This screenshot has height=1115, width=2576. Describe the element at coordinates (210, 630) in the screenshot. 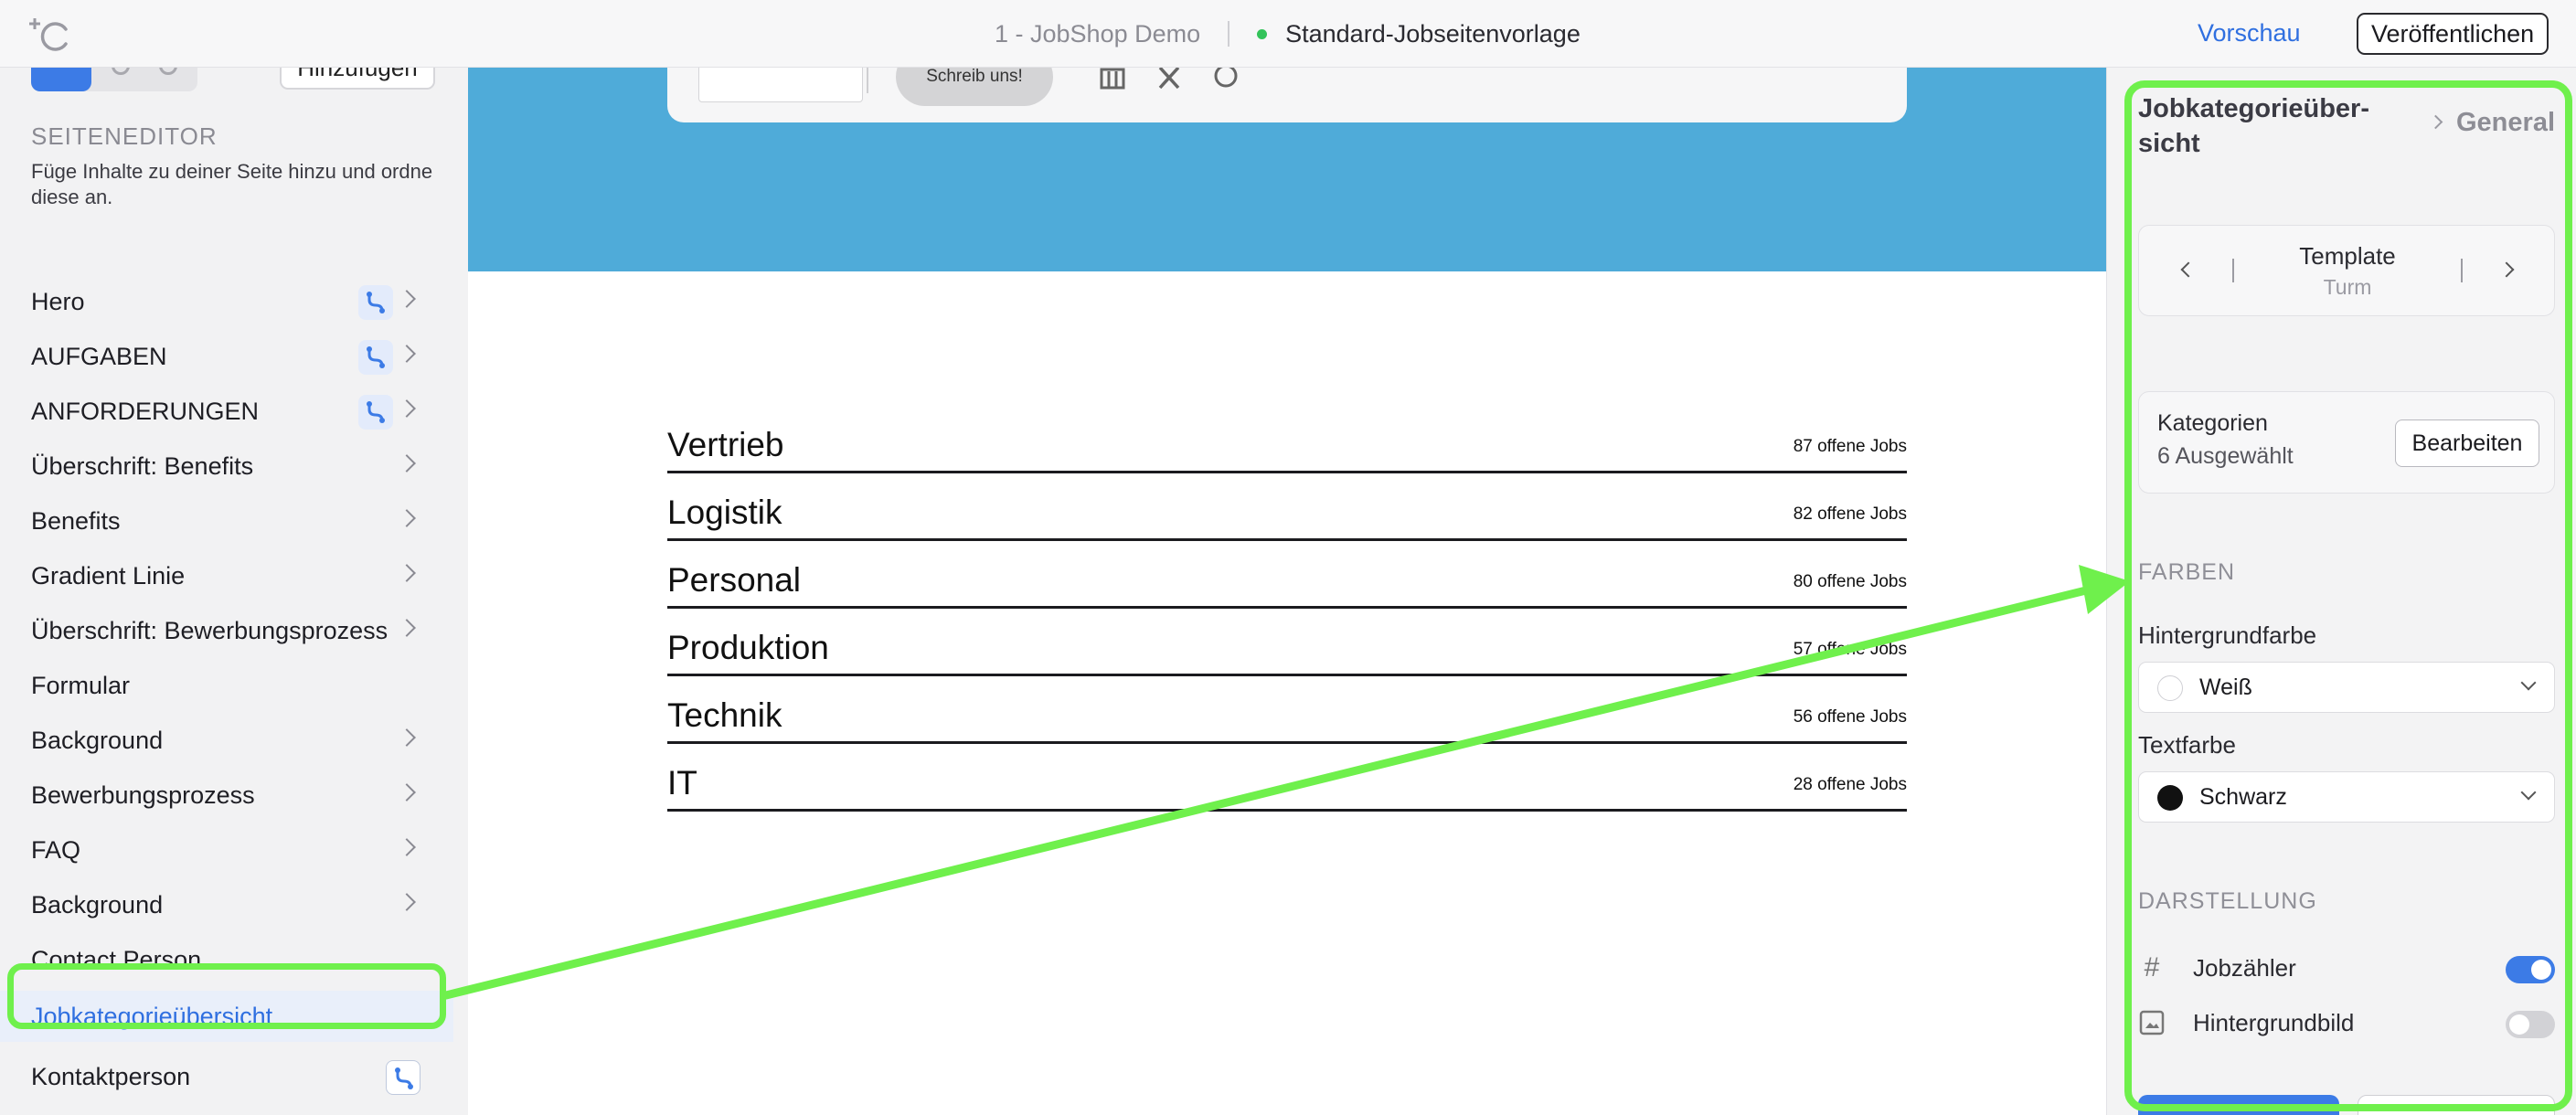

I see `sidebar-item-label: Überschrift: Bewerbungsprozess` at that location.